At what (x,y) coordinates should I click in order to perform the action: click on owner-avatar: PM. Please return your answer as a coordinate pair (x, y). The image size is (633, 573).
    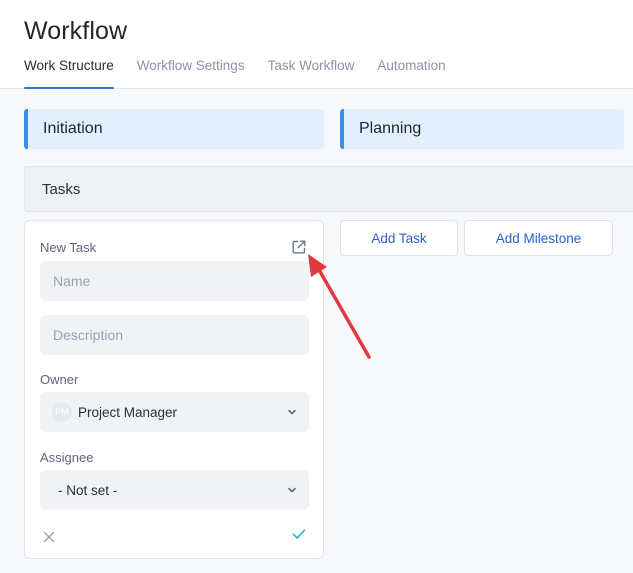
    Looking at the image, I should click on (62, 412).